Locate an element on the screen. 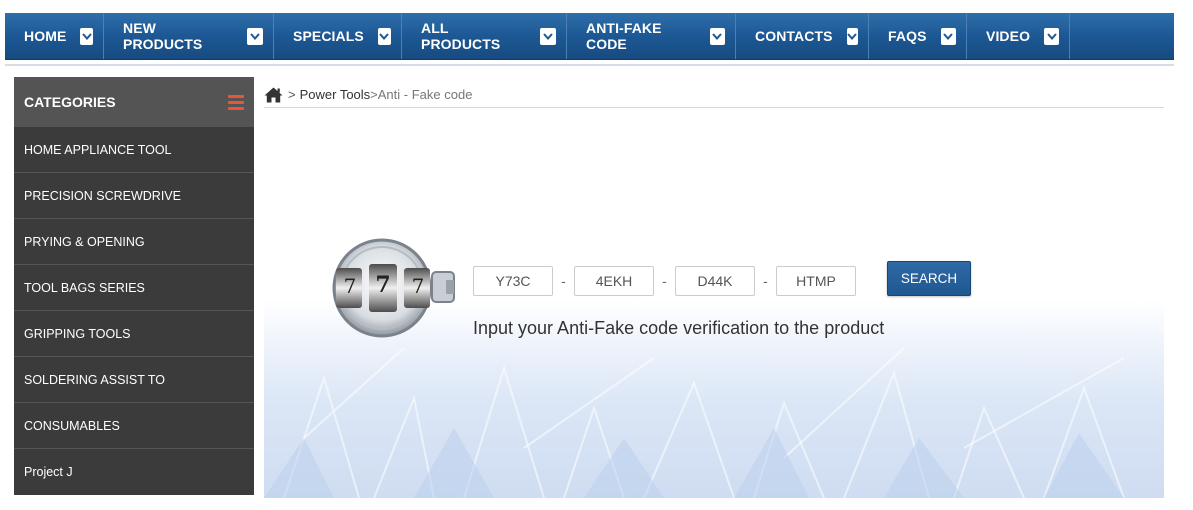 This screenshot has height=510, width=1193. sidebar-item-tool-bags-series: TOOL BAGS SERIES is located at coordinates (134, 288).